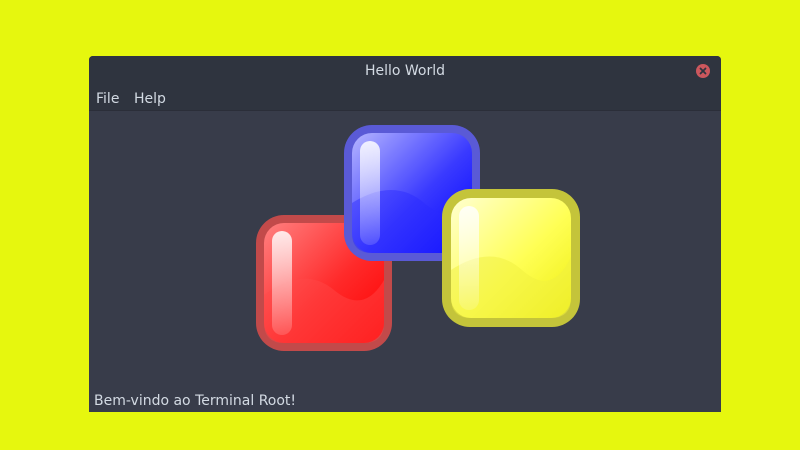  I want to click on title-bar: Hello World, so click(405, 71).